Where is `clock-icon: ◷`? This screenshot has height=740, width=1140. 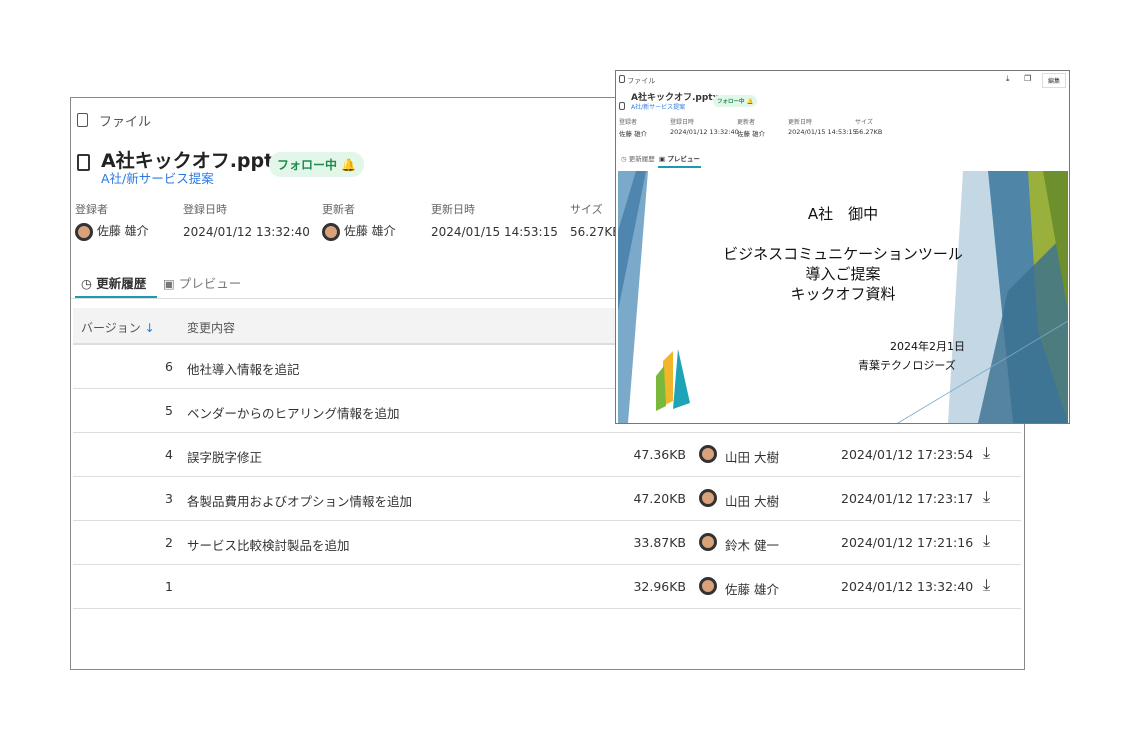
clock-icon: ◷ is located at coordinates (86, 283).